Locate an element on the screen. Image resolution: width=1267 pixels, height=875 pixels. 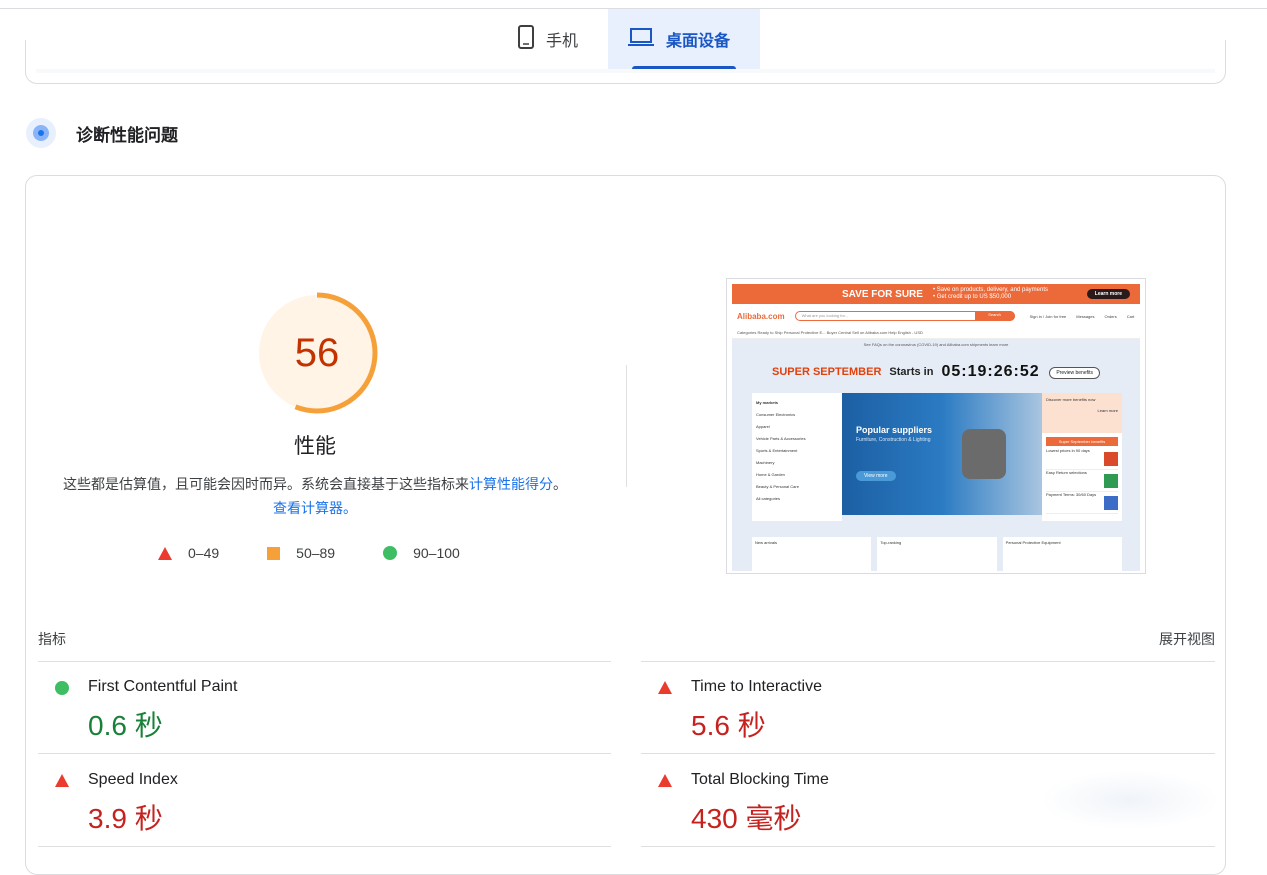
thumb-countdown-time: 05:19:26:52 is located at coordinates (990, 371).